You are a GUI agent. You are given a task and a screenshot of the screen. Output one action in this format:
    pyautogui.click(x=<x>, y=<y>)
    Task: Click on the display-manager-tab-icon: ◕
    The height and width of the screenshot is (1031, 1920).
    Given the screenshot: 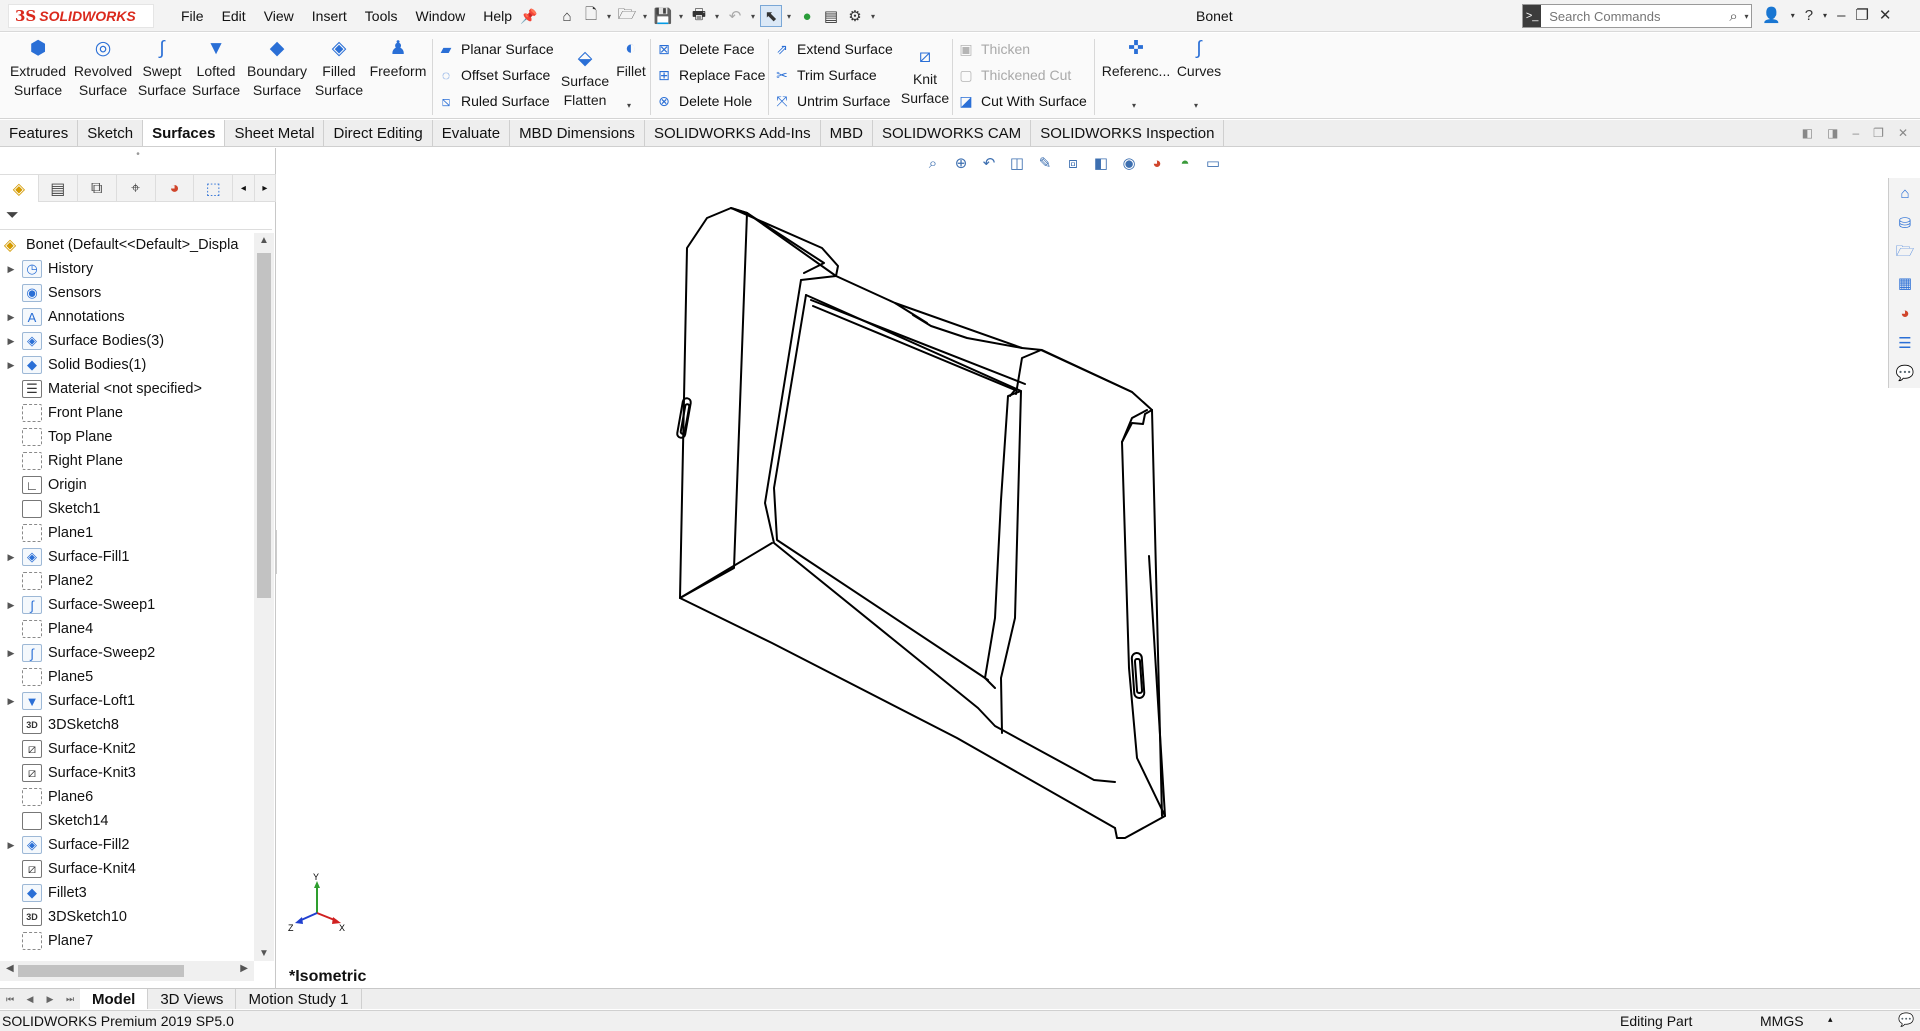 What is the action you would take?
    pyautogui.click(x=175, y=188)
    